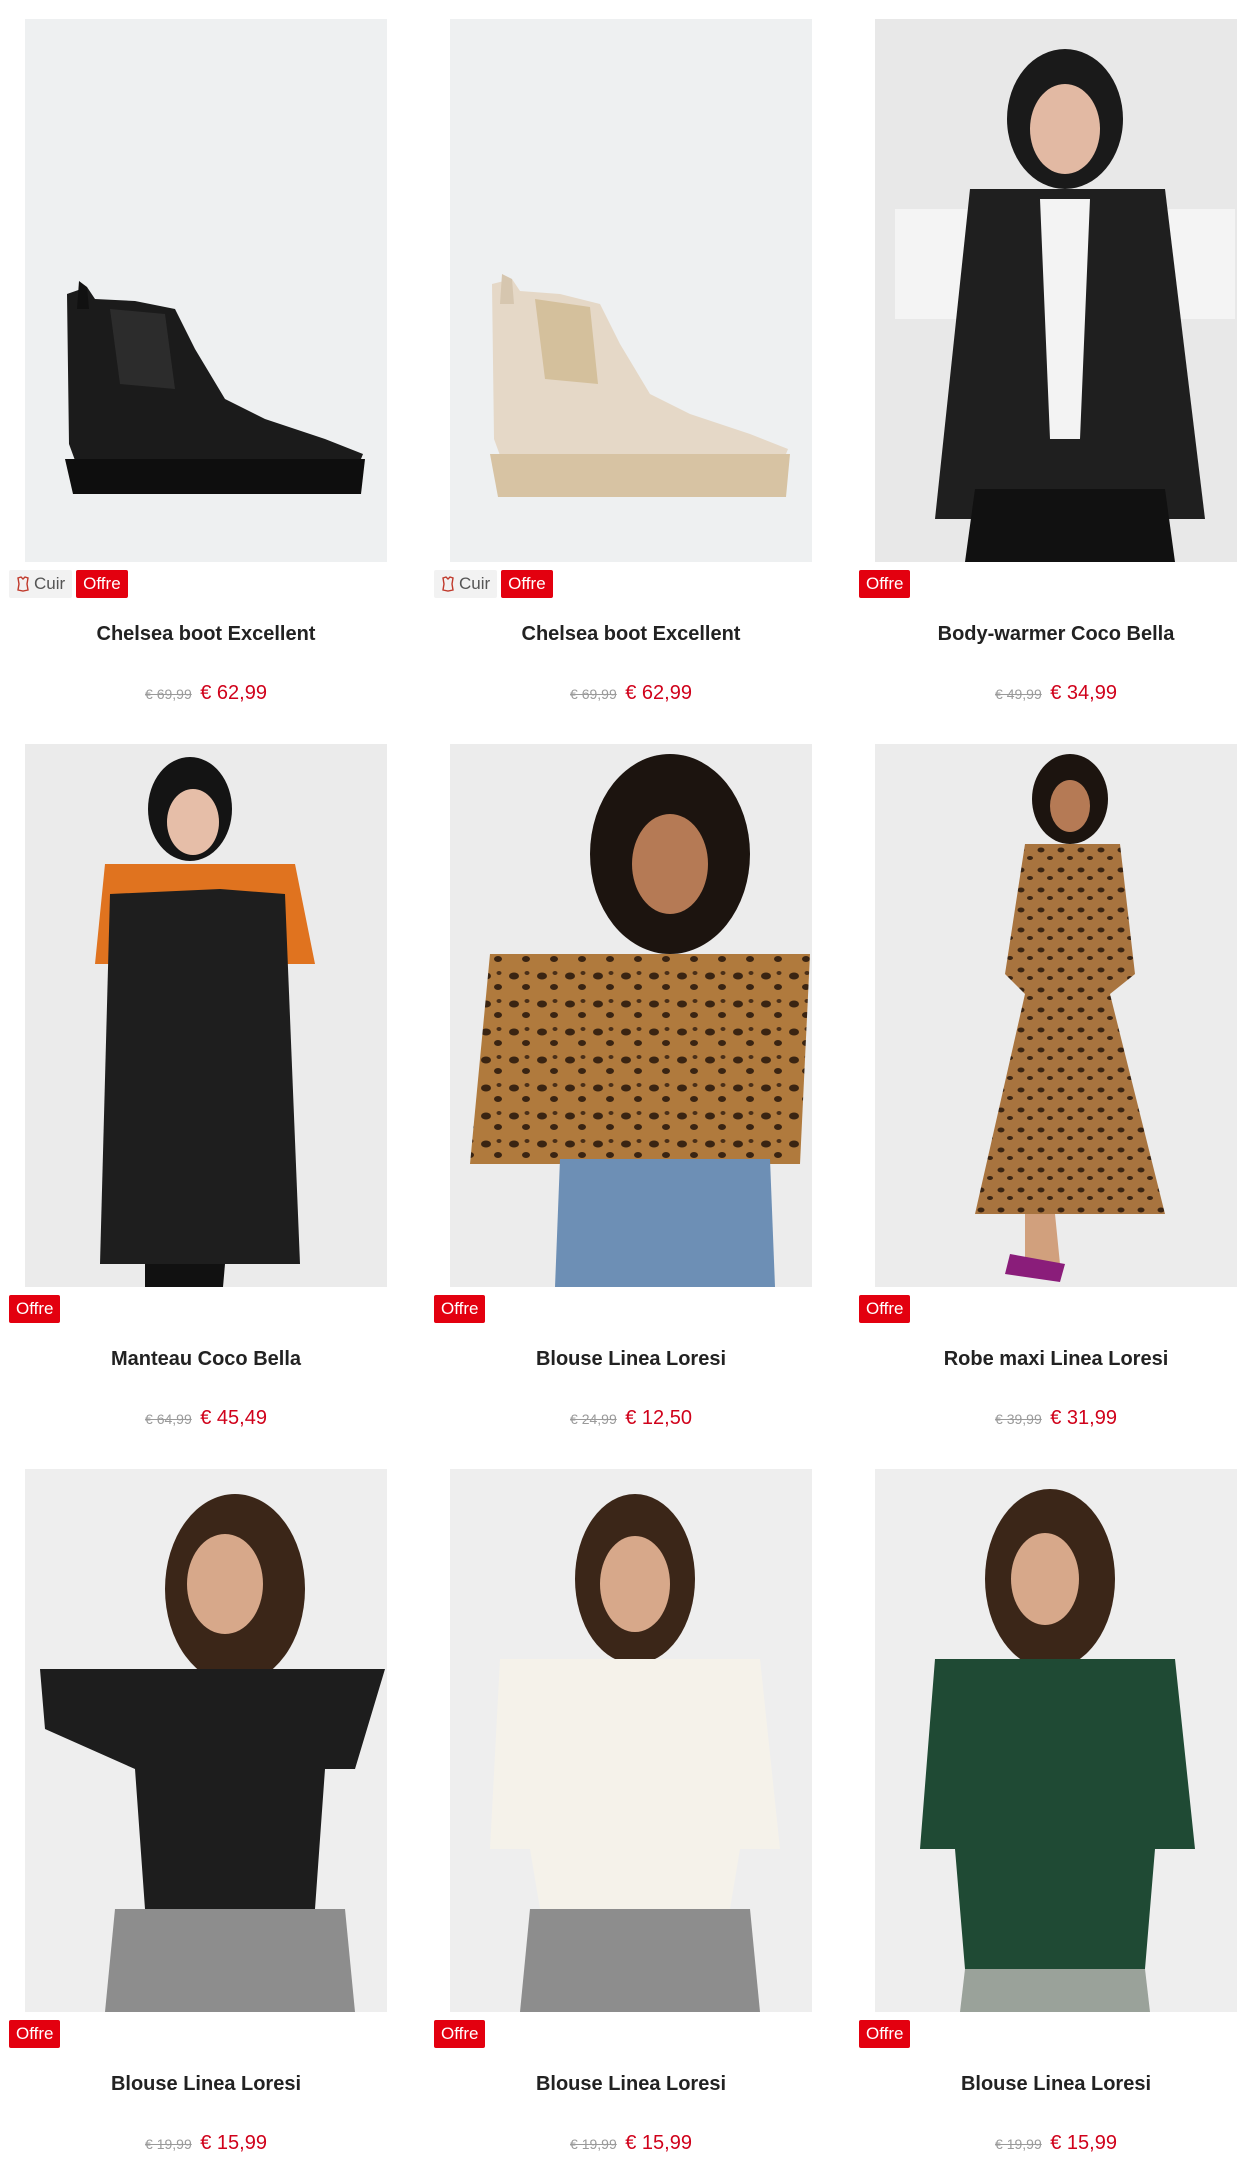  What do you see at coordinates (1083, 1418) in the screenshot?
I see `sale-price: € 31,99` at bounding box center [1083, 1418].